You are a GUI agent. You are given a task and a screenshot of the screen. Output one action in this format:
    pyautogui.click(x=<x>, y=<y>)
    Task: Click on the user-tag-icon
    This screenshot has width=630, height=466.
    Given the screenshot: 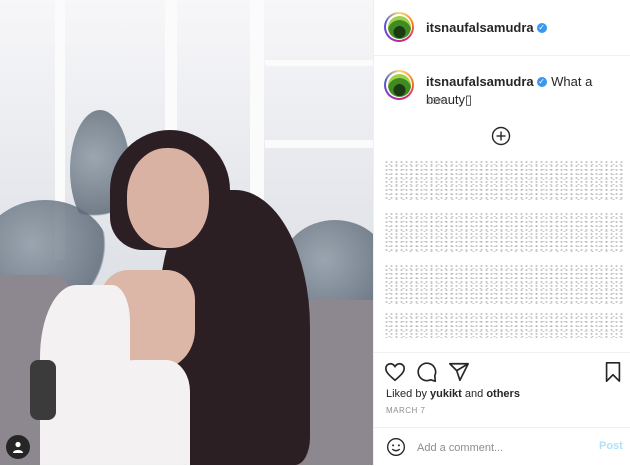 What is the action you would take?
    pyautogui.click(x=18, y=447)
    